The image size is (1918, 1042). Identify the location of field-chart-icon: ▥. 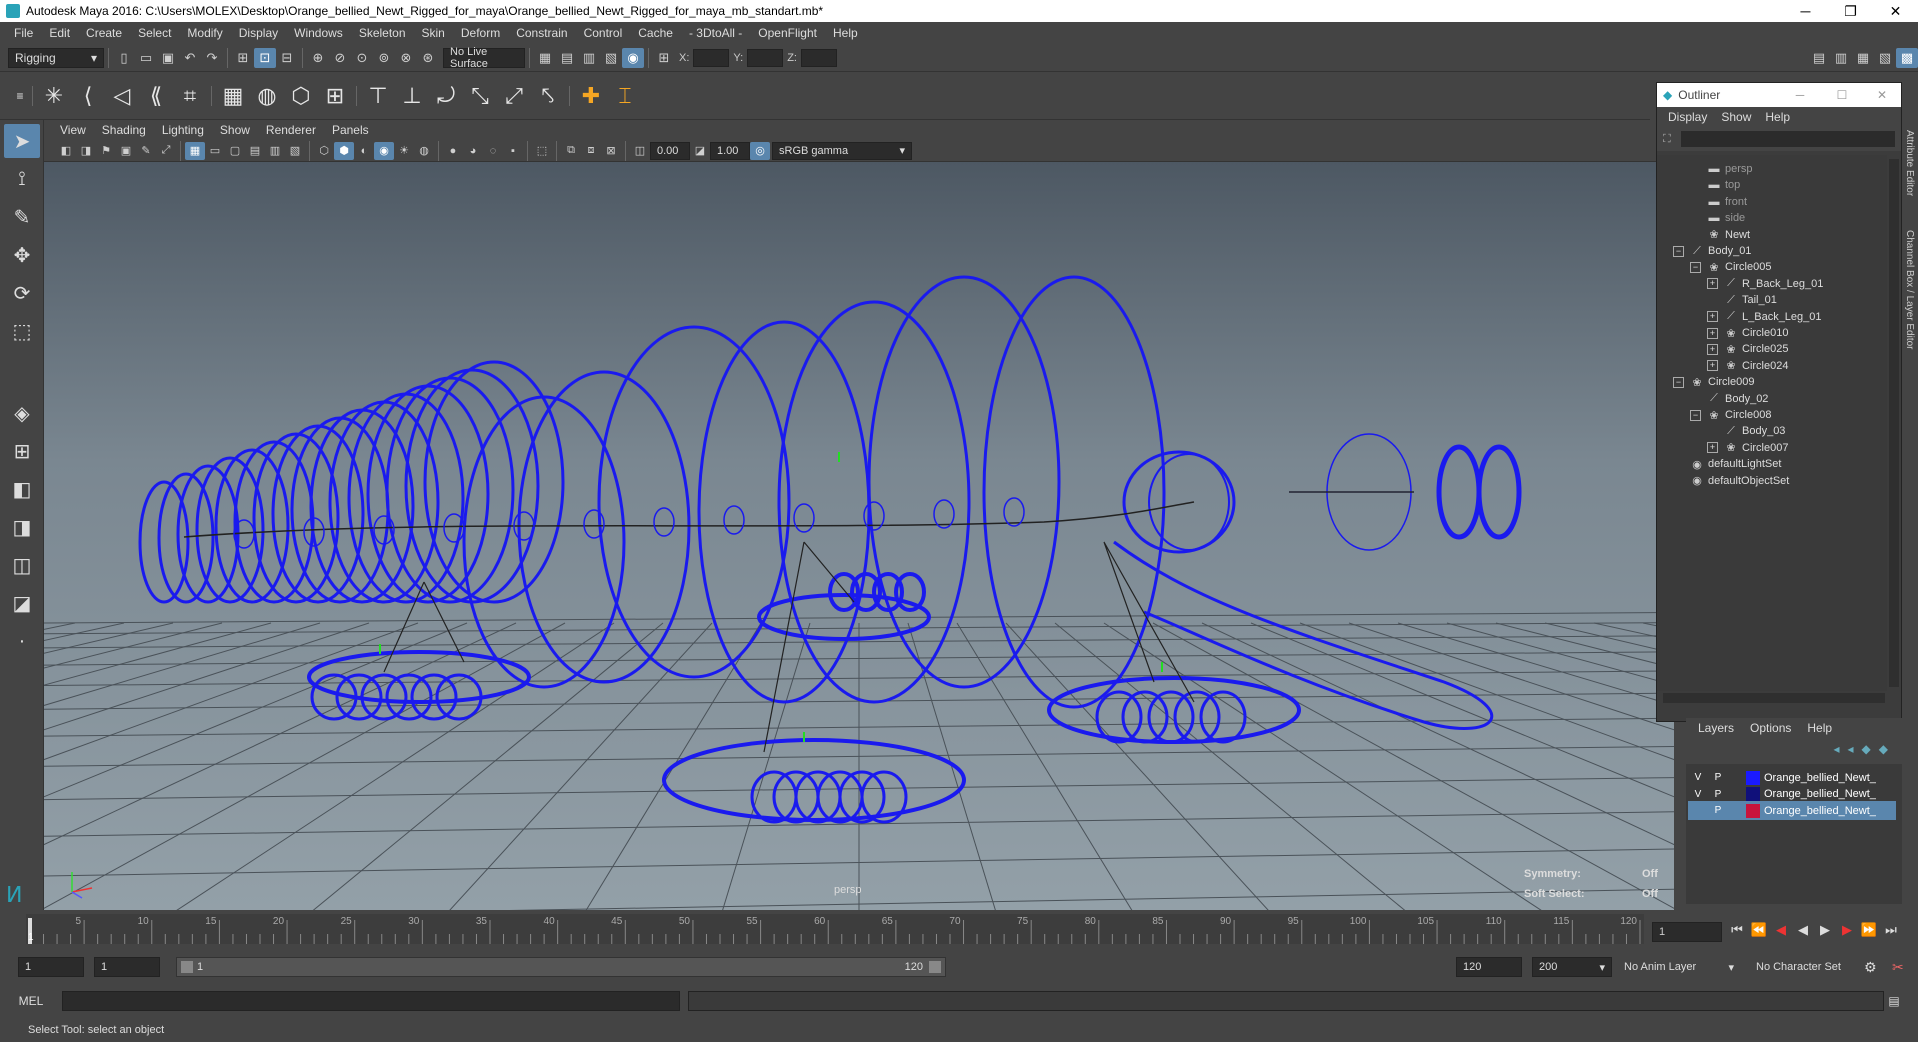
(275, 151).